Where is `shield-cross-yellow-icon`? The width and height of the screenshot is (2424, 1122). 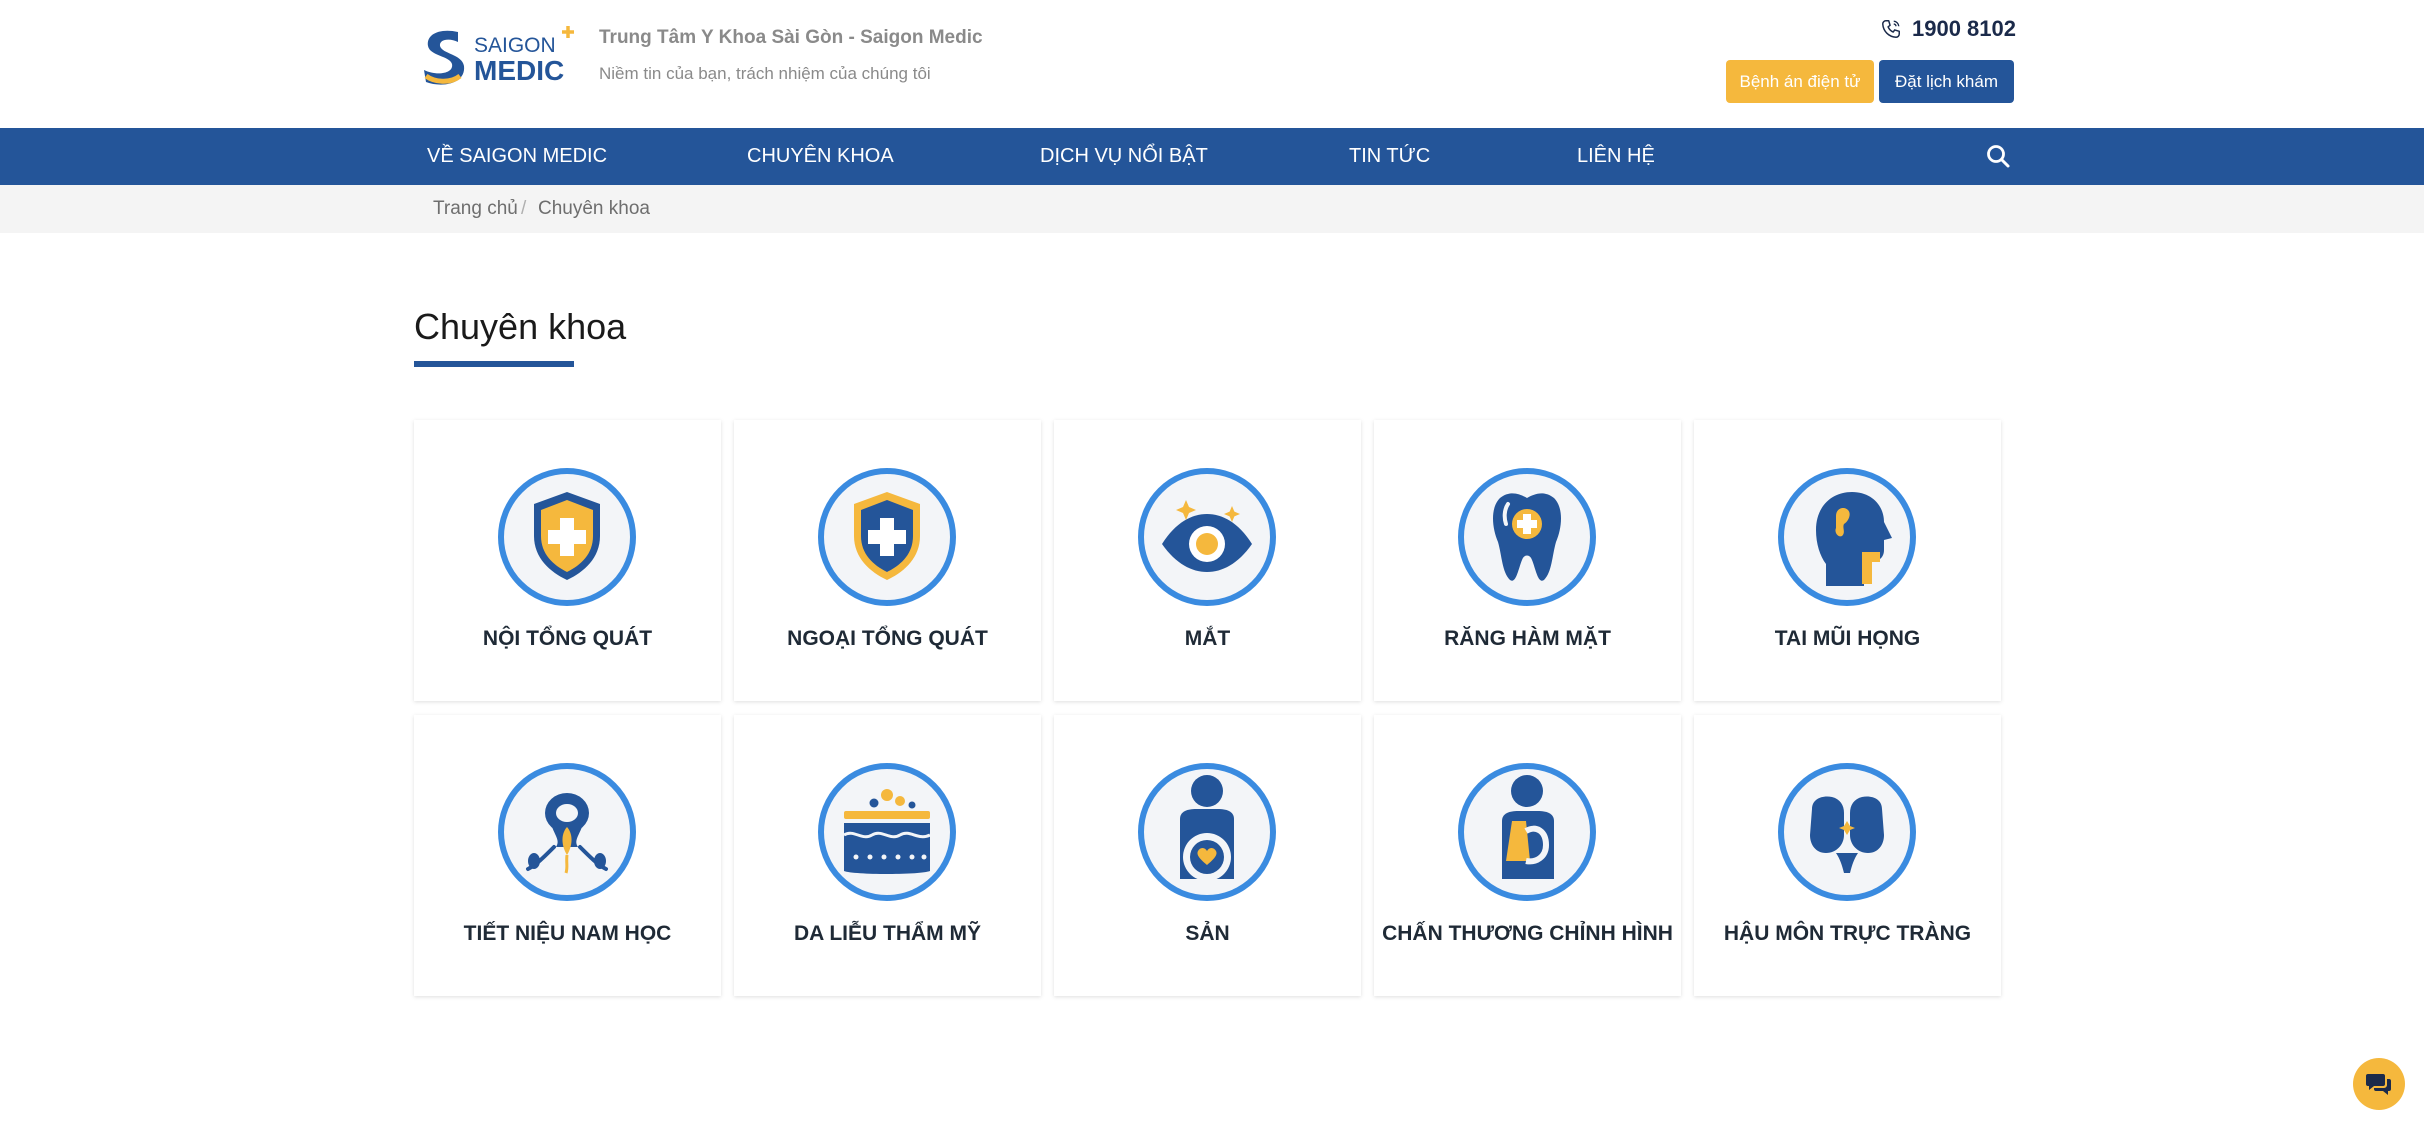 shield-cross-yellow-icon is located at coordinates (567, 537).